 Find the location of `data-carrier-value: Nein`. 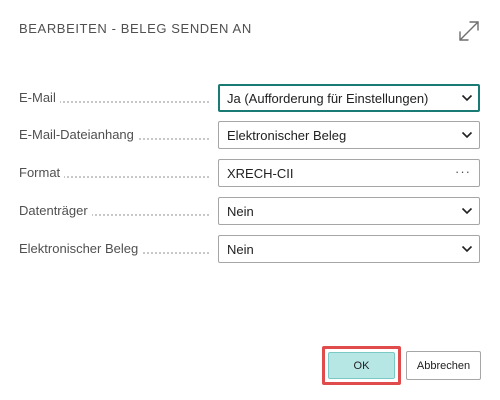

data-carrier-value: Nein is located at coordinates (240, 211).